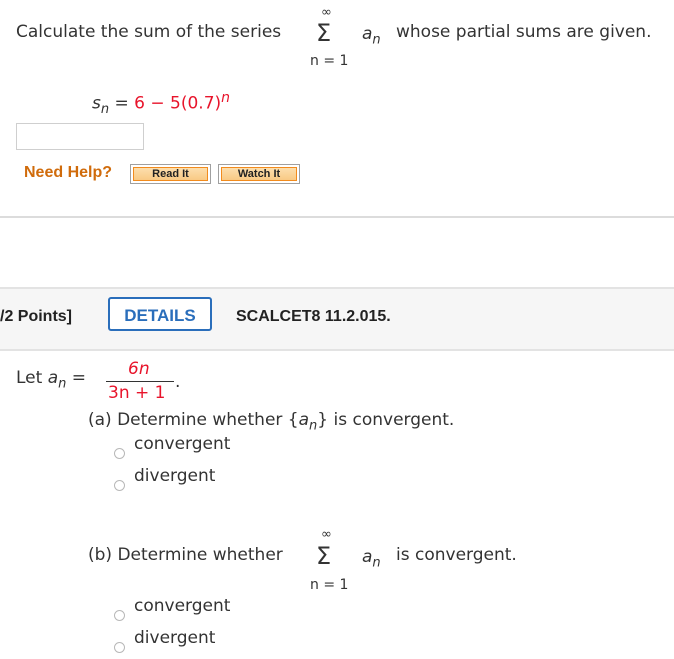 The image size is (674, 659). What do you see at coordinates (193, 420) in the screenshot?
I see `part-a-prefix: (a) Determine whether {` at bounding box center [193, 420].